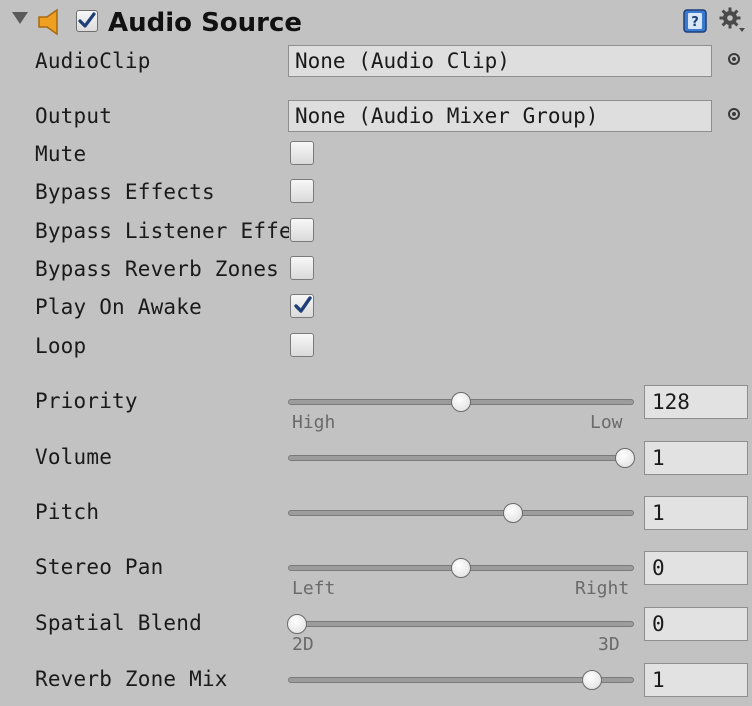  What do you see at coordinates (302, 230) in the screenshot?
I see `bypass-listener-effects-checkbox` at bounding box center [302, 230].